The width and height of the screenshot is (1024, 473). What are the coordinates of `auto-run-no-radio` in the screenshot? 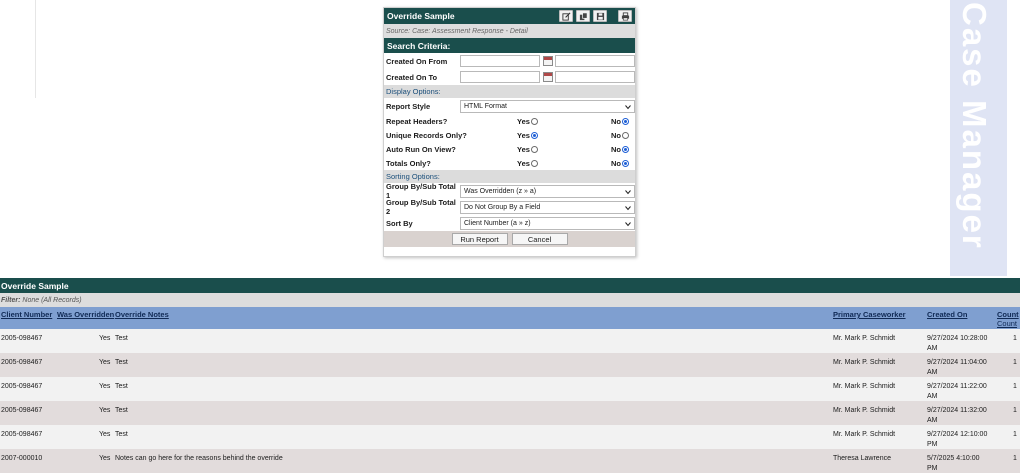 It's located at (625, 149).